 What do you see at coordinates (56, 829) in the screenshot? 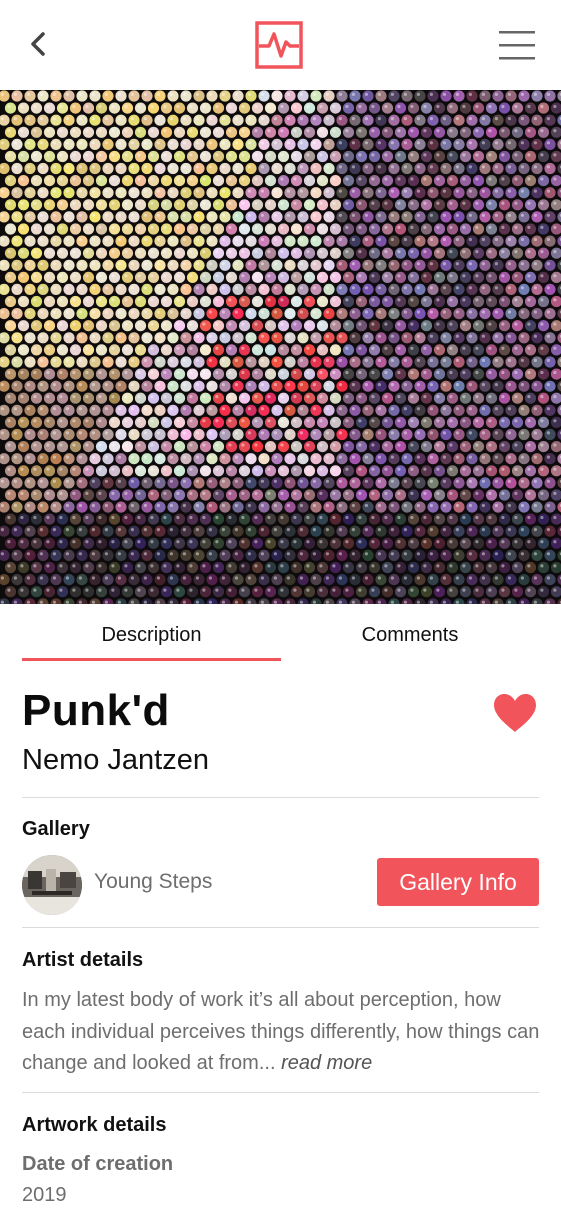
I see `gallery-heading: Gallery` at bounding box center [56, 829].